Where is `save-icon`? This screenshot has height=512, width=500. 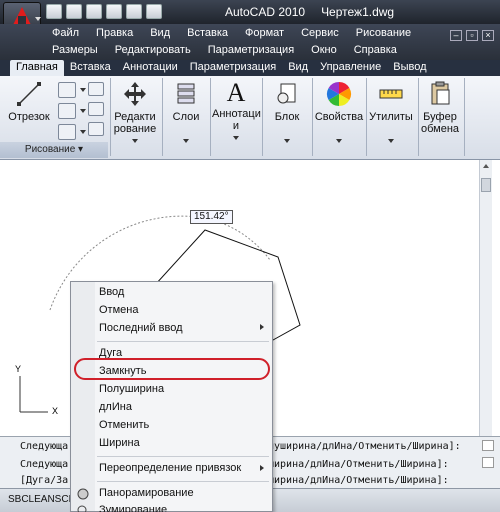
save-icon is located at coordinates (94, 11).